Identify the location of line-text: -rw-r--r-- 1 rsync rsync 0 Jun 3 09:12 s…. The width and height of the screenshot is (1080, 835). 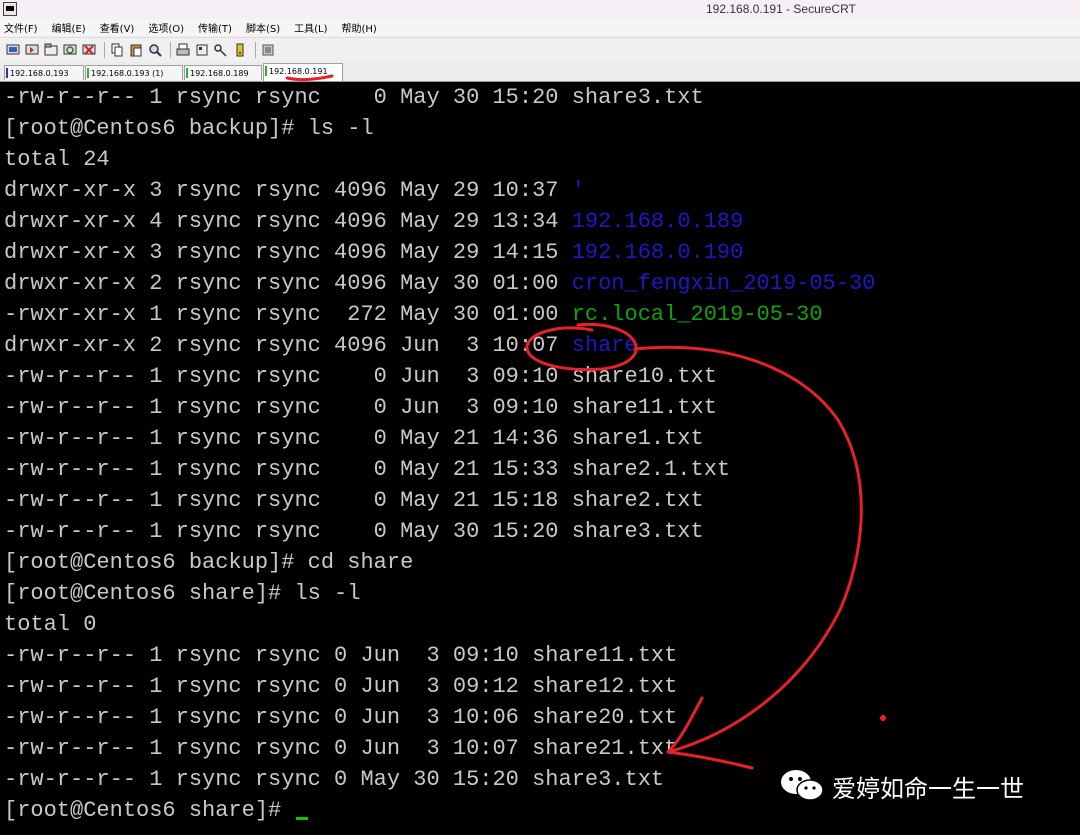
(341, 686).